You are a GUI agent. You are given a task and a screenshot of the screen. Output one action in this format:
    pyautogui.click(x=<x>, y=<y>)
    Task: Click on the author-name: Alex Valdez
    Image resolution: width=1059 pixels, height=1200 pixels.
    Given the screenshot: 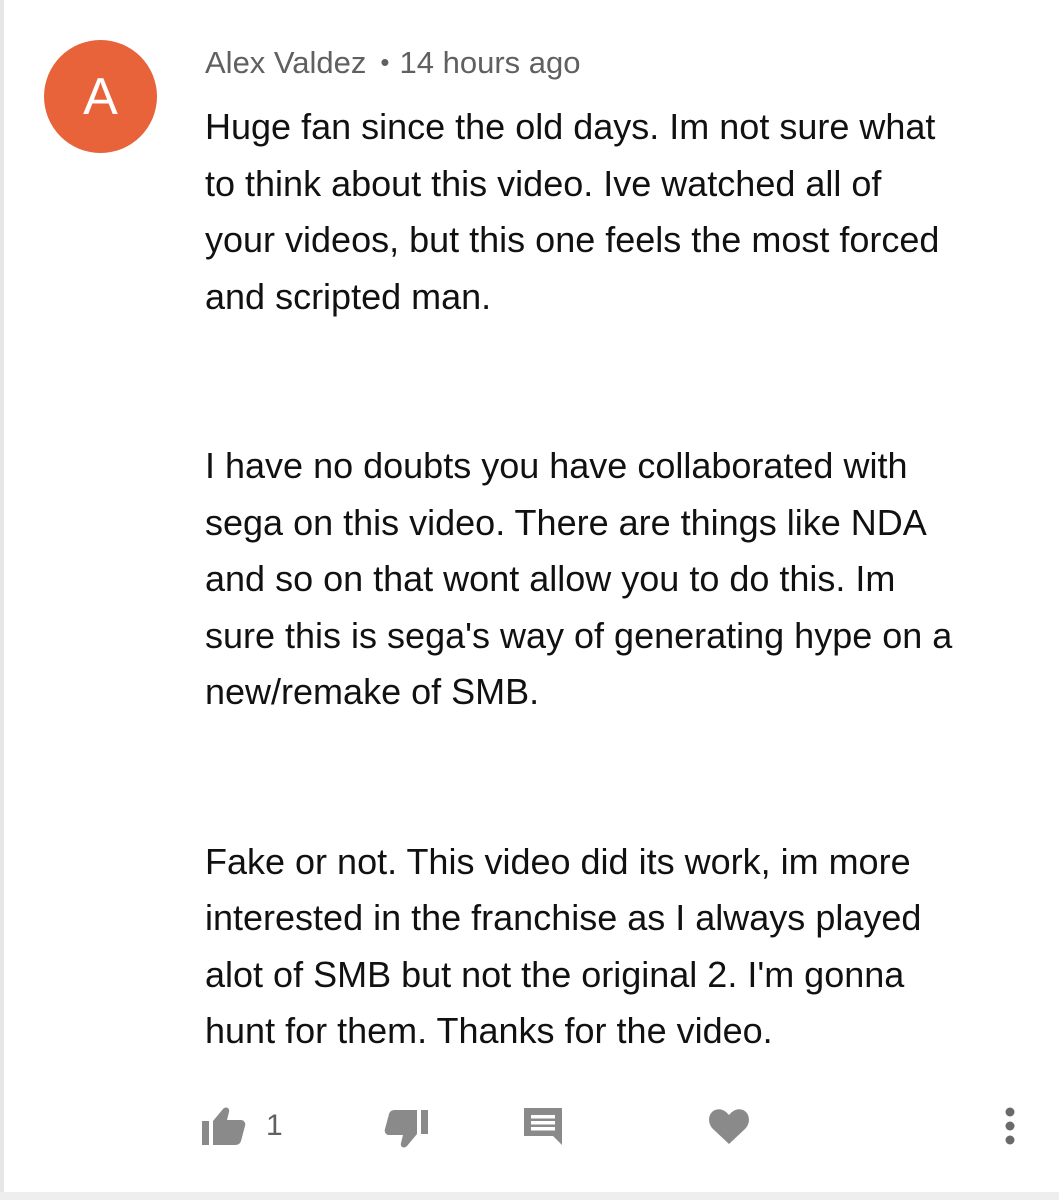 What is the action you would take?
    pyautogui.click(x=285, y=62)
    